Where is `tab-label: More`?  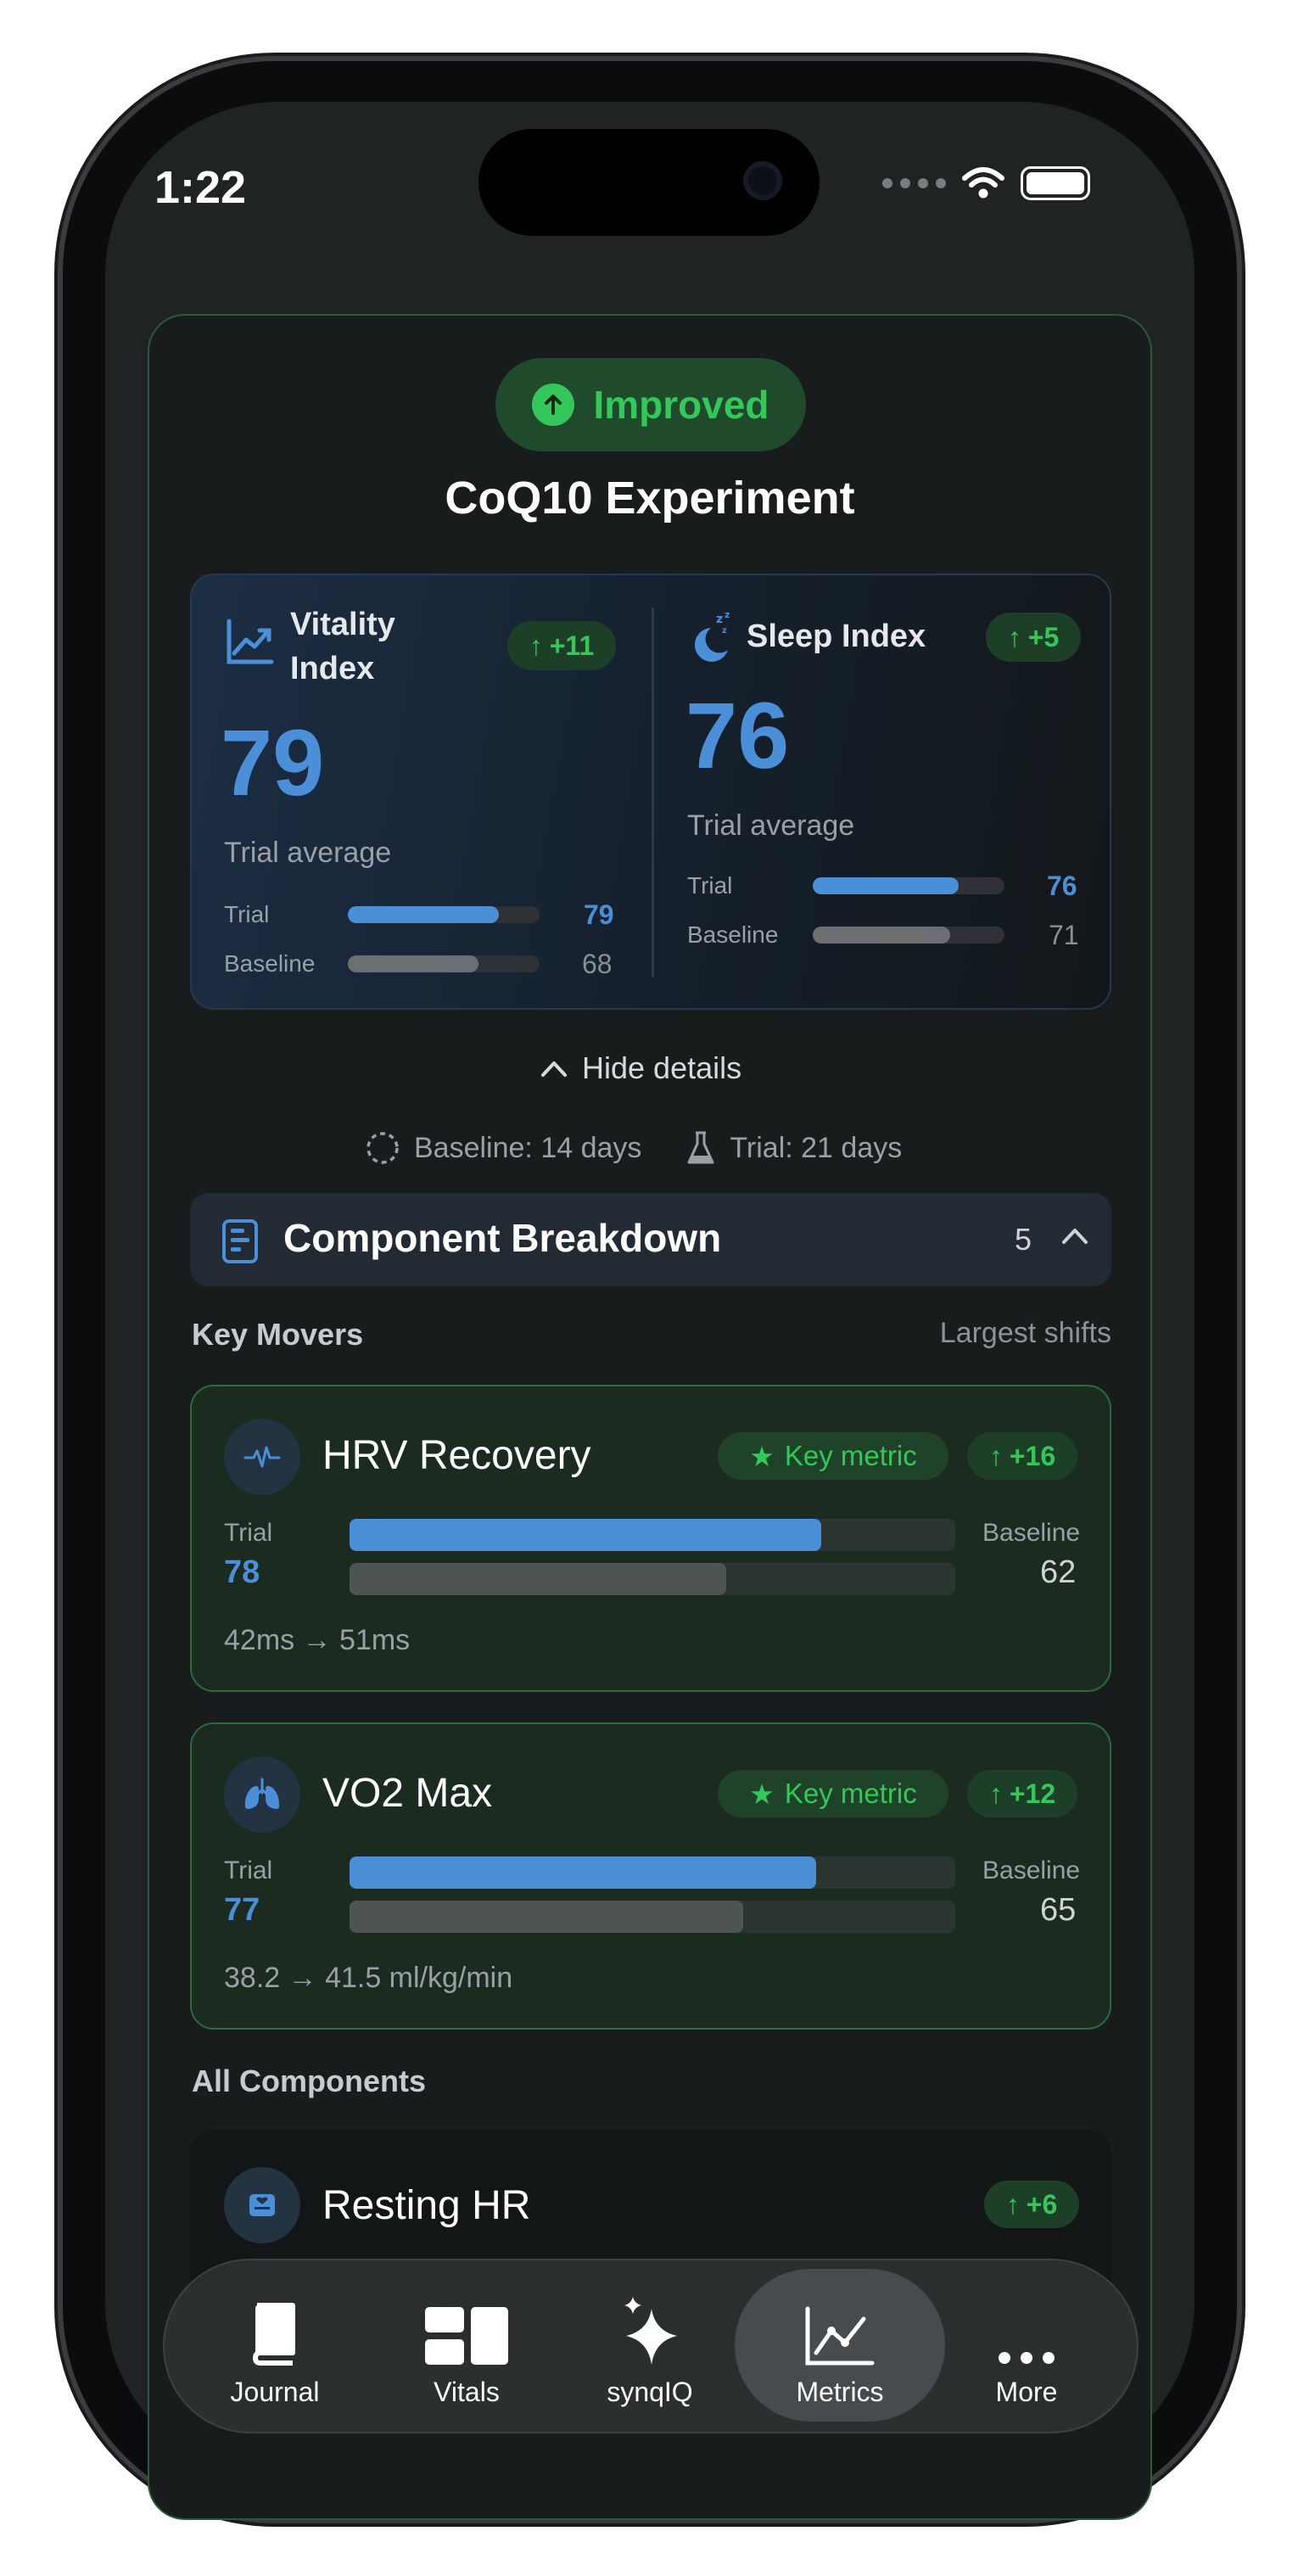 tab-label: More is located at coordinates (1026, 2392).